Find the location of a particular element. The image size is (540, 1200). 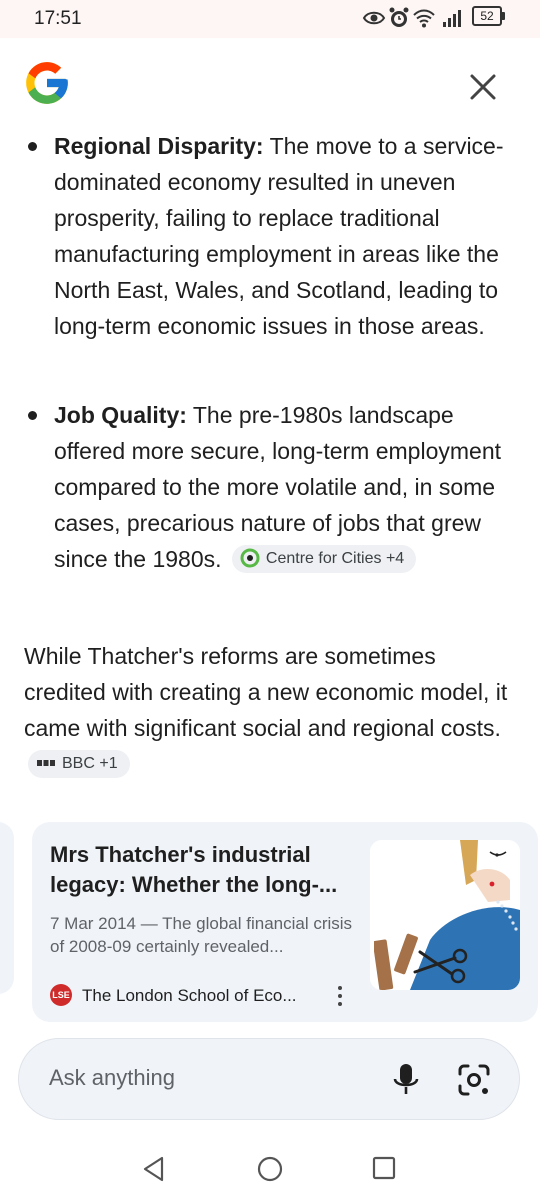

thatcher-illustration is located at coordinates (445, 915).